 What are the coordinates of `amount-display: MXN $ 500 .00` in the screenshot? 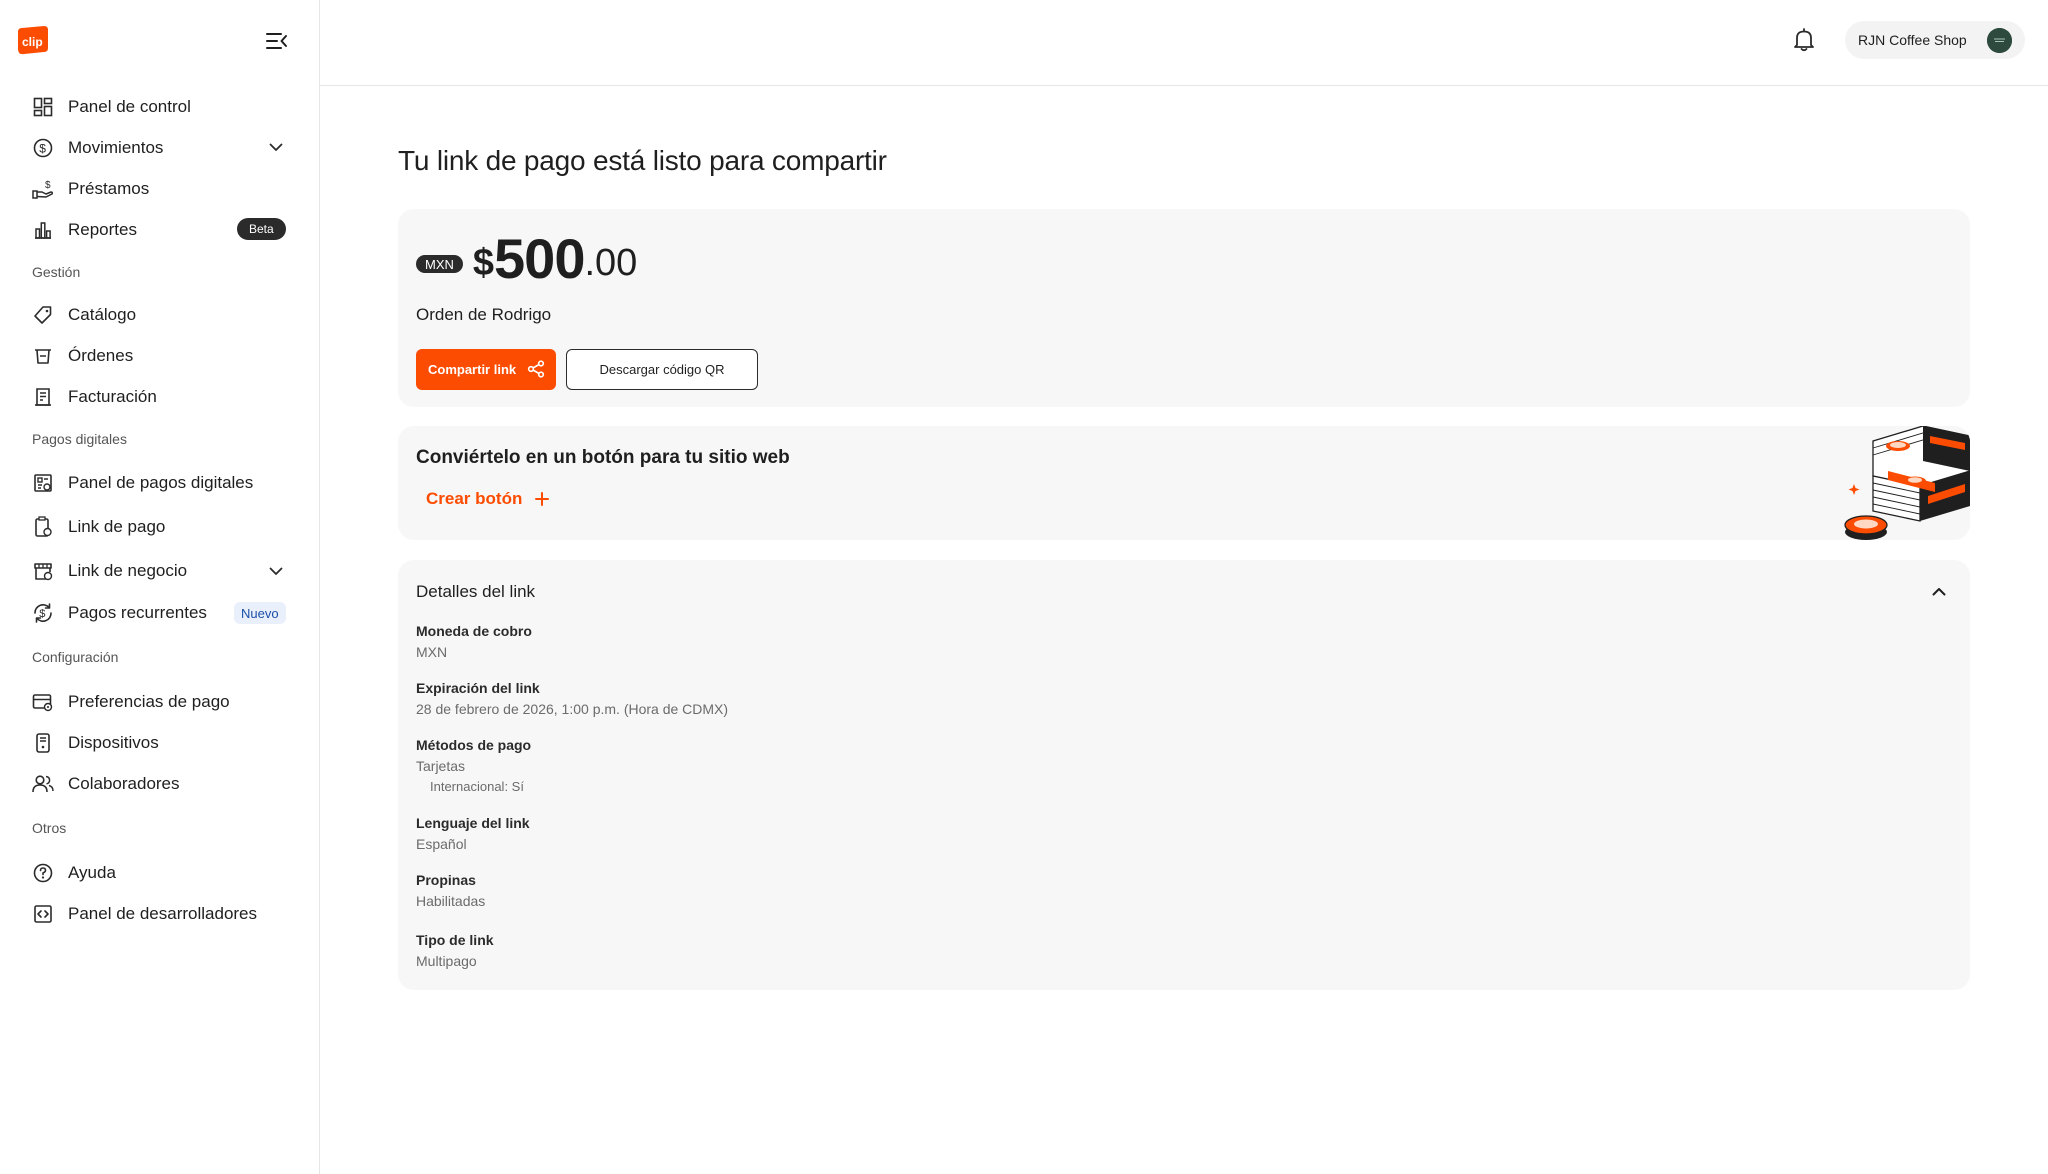 It's located at (526, 259).